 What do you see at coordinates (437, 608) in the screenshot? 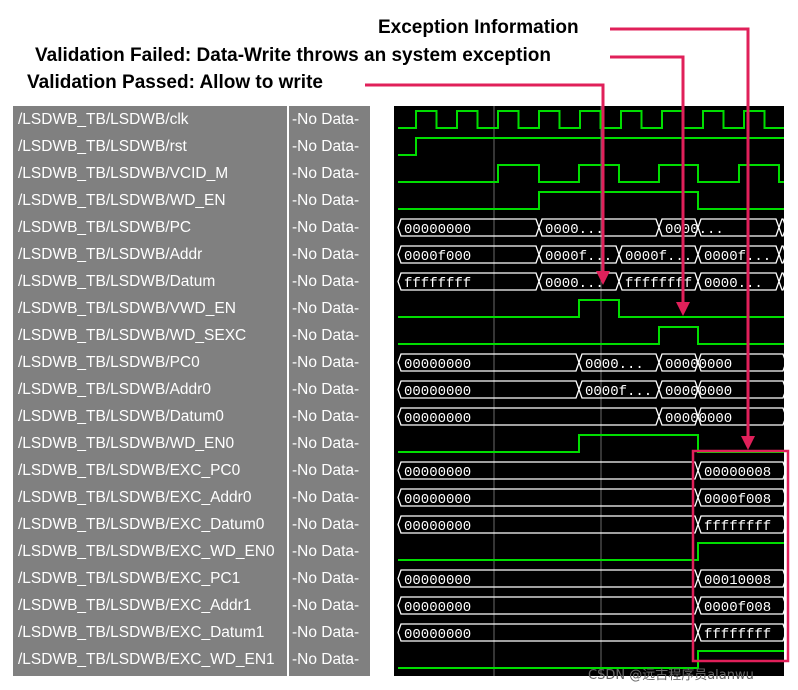
I see `exc-addr1-bus-value: 00000000` at bounding box center [437, 608].